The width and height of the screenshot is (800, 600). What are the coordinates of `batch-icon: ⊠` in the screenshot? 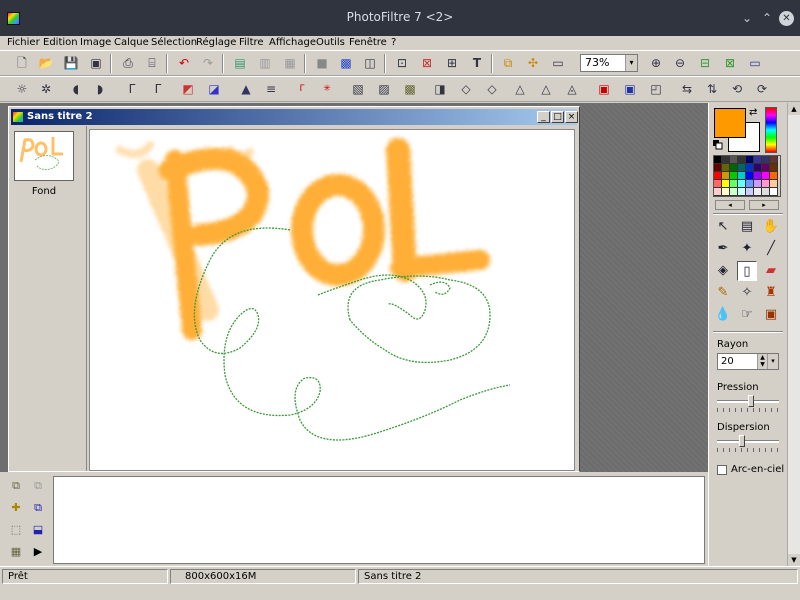 It's located at (427, 63).